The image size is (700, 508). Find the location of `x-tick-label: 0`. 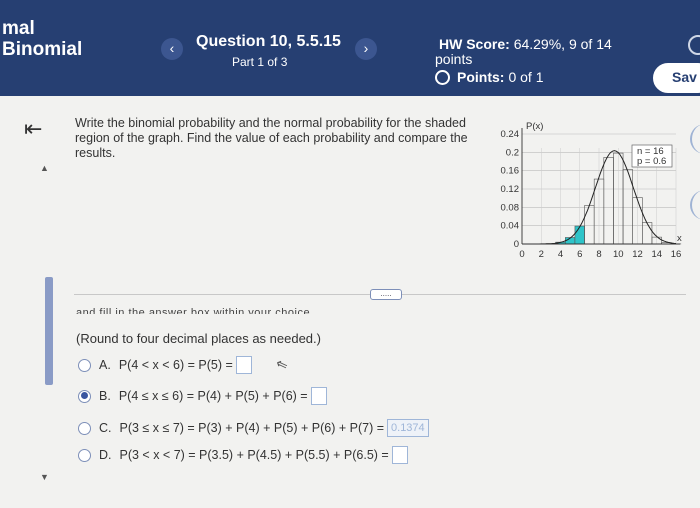

x-tick-label: 0 is located at coordinates (521, 254).